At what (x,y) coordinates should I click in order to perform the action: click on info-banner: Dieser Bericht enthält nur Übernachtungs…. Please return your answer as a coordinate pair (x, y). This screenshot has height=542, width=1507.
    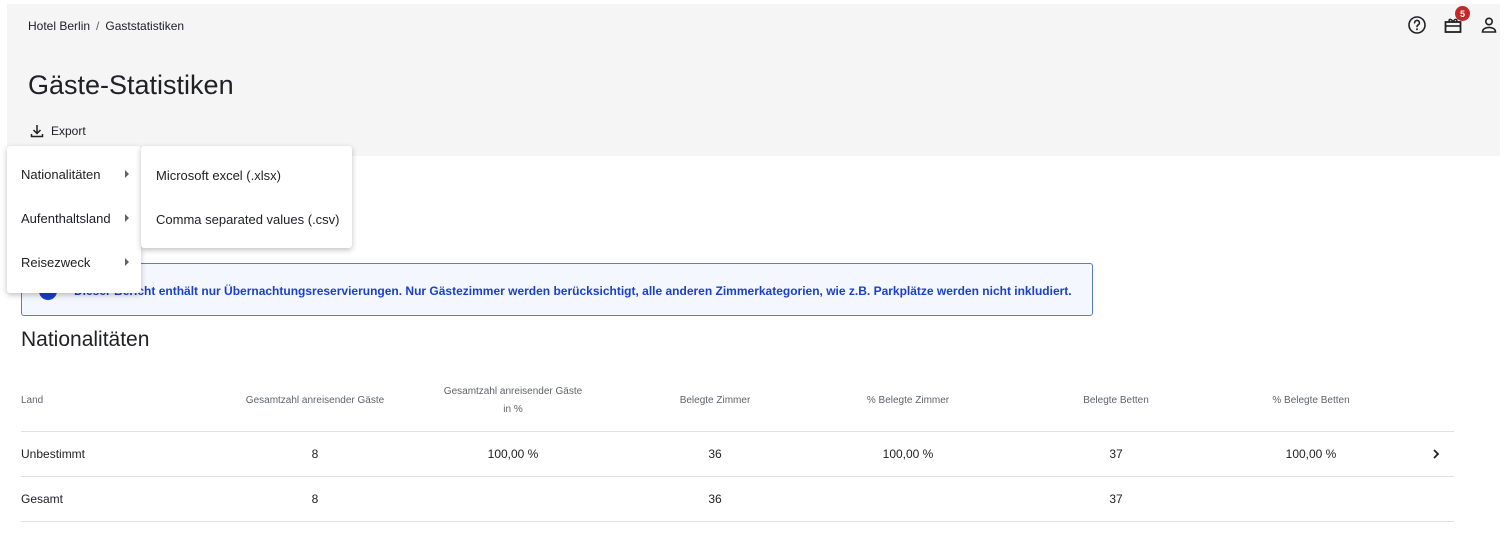
    Looking at the image, I should click on (557, 289).